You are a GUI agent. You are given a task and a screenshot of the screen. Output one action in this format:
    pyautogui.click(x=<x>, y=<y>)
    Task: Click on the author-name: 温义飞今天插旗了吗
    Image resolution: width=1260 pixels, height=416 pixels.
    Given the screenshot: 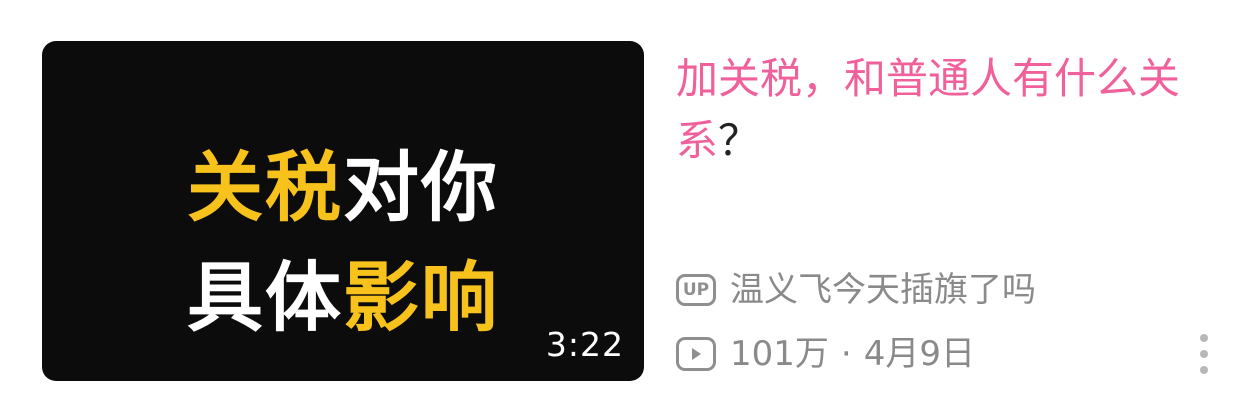 What is the action you would take?
    pyautogui.click(x=883, y=290)
    